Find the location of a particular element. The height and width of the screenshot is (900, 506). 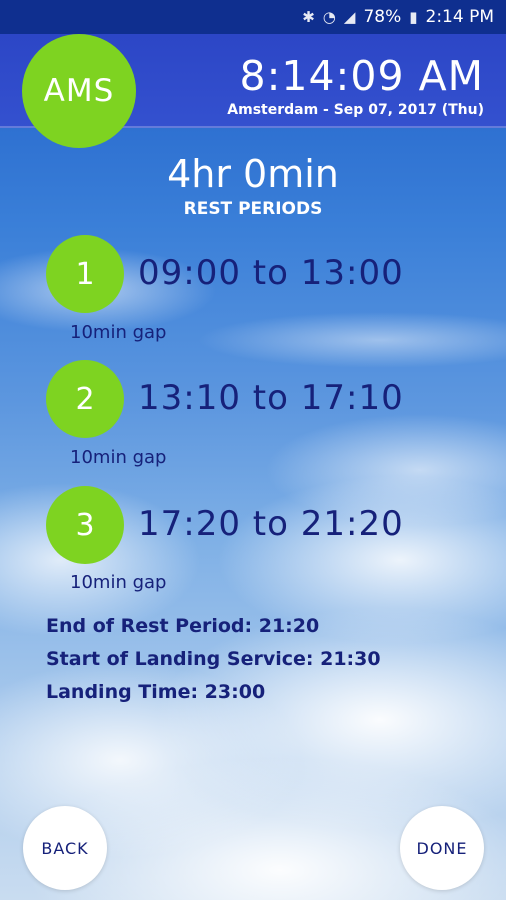

wifi-icon: ◔ is located at coordinates (329, 17).